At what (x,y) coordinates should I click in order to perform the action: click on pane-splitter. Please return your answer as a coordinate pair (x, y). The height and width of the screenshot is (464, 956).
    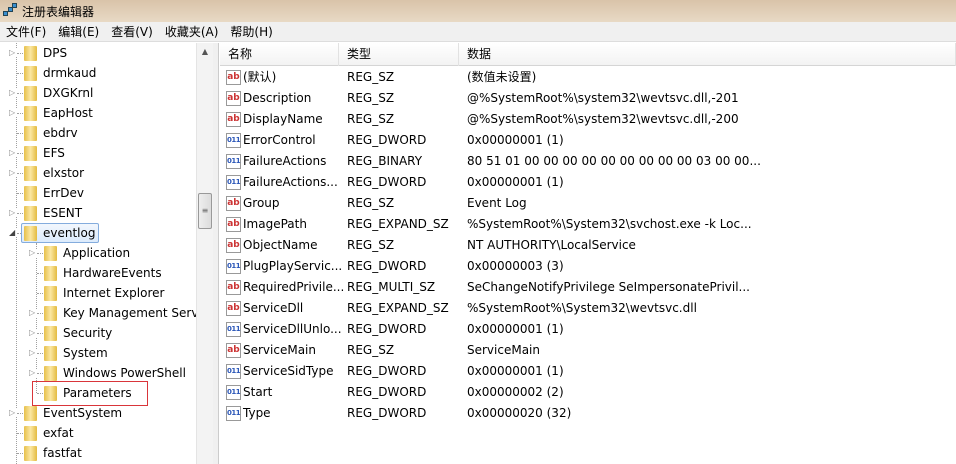
    Looking at the image, I should click on (216, 253).